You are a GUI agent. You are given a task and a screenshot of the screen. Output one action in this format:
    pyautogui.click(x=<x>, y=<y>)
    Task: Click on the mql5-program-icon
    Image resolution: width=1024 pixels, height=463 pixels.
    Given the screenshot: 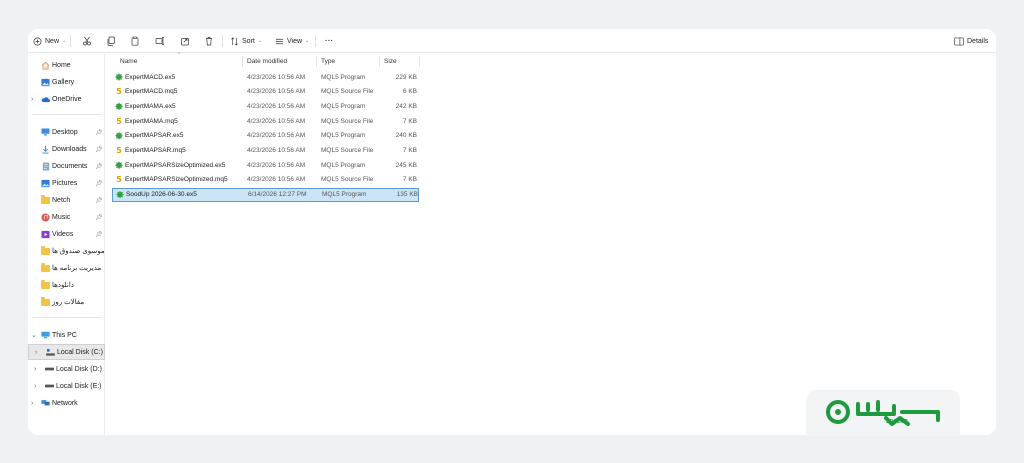 What is the action you would take?
    pyautogui.click(x=119, y=135)
    